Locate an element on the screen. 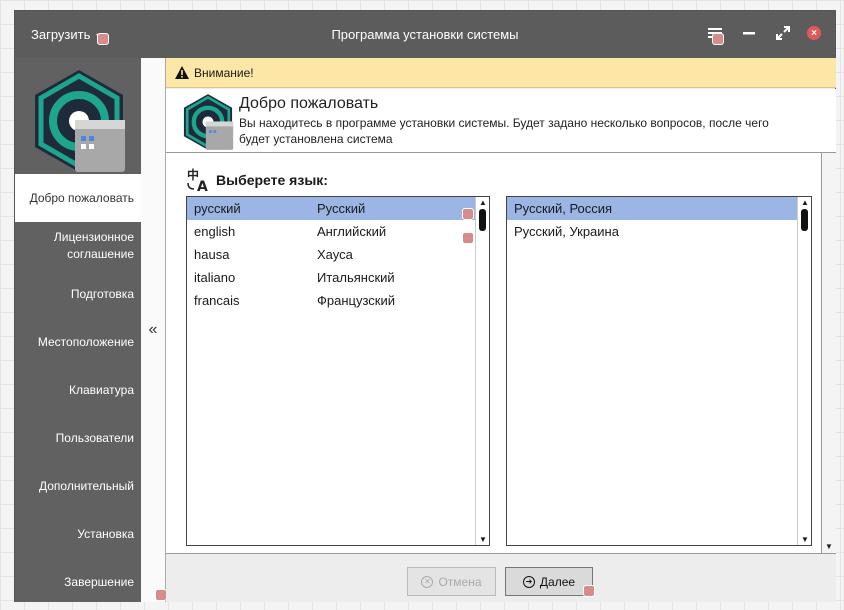 This screenshot has height=610, width=844. language-native: hausa is located at coordinates (212, 254).